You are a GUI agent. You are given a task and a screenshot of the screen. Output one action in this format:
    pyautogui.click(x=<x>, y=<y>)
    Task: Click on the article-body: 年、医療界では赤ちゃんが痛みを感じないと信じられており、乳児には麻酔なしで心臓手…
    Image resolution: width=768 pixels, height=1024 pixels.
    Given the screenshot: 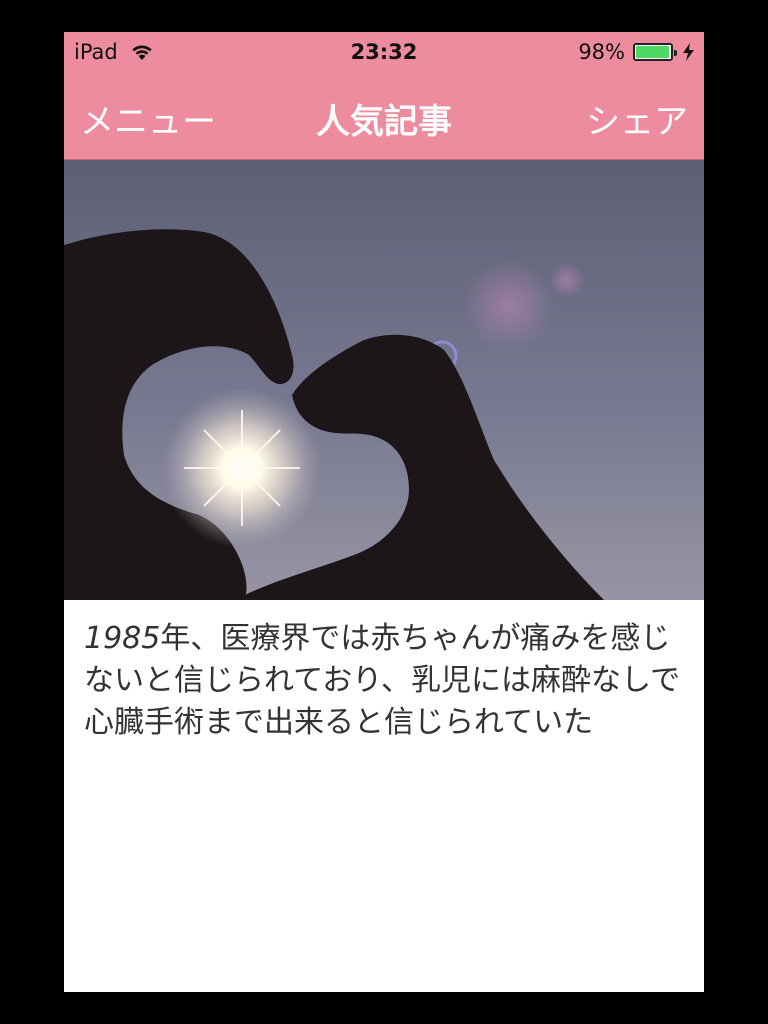 What is the action you would take?
    pyautogui.click(x=382, y=680)
    